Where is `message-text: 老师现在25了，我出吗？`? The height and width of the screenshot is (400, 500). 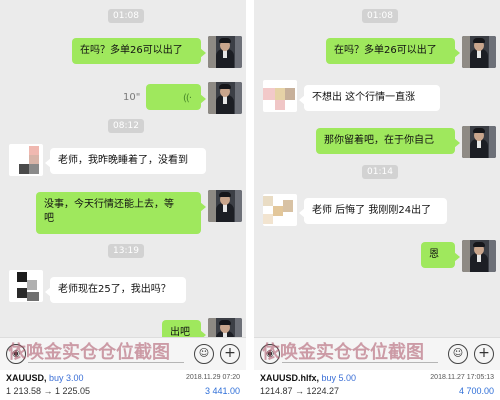
message-text: 老师现在25了，我出吗？ is located at coordinates (114, 289).